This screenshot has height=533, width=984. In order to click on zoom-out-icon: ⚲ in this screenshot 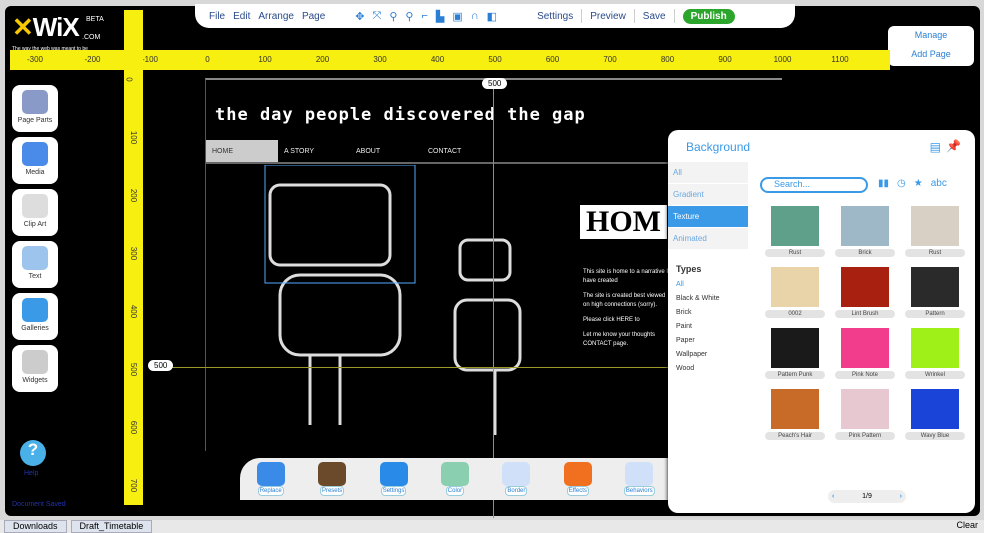, I will do `click(409, 16)`.